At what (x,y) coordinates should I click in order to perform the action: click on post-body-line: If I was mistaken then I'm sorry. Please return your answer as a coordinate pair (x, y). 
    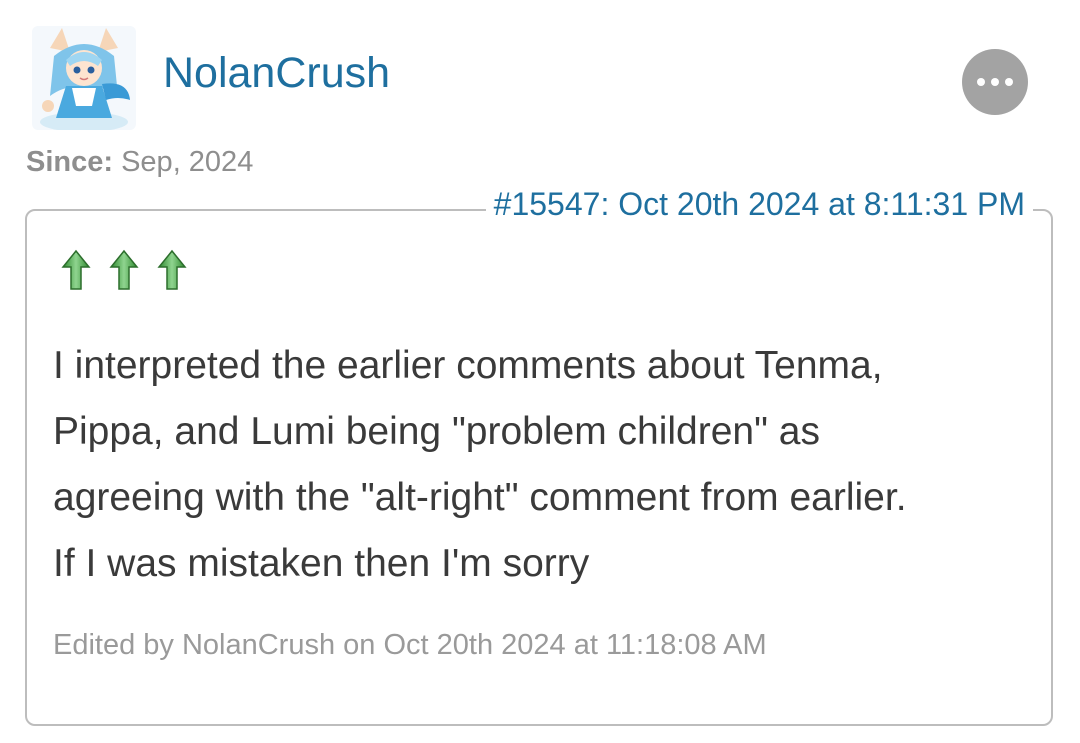
    Looking at the image, I should click on (321, 563).